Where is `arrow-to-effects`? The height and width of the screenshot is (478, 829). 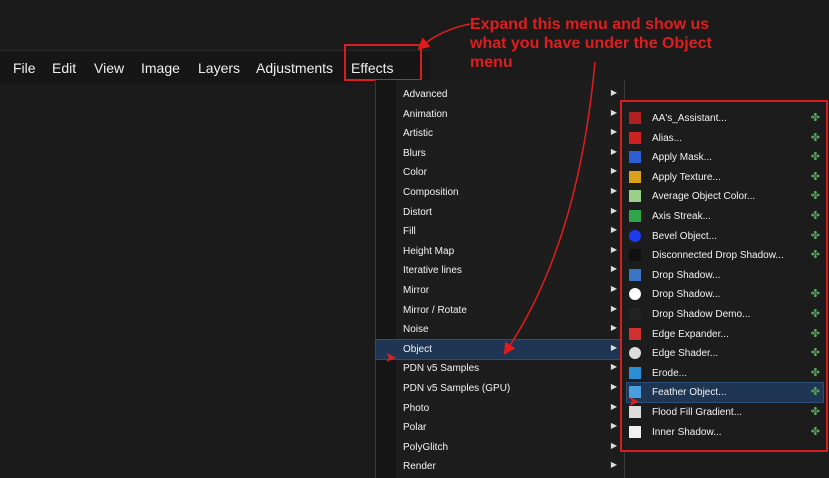 arrow-to-effects is located at coordinates (444, 36).